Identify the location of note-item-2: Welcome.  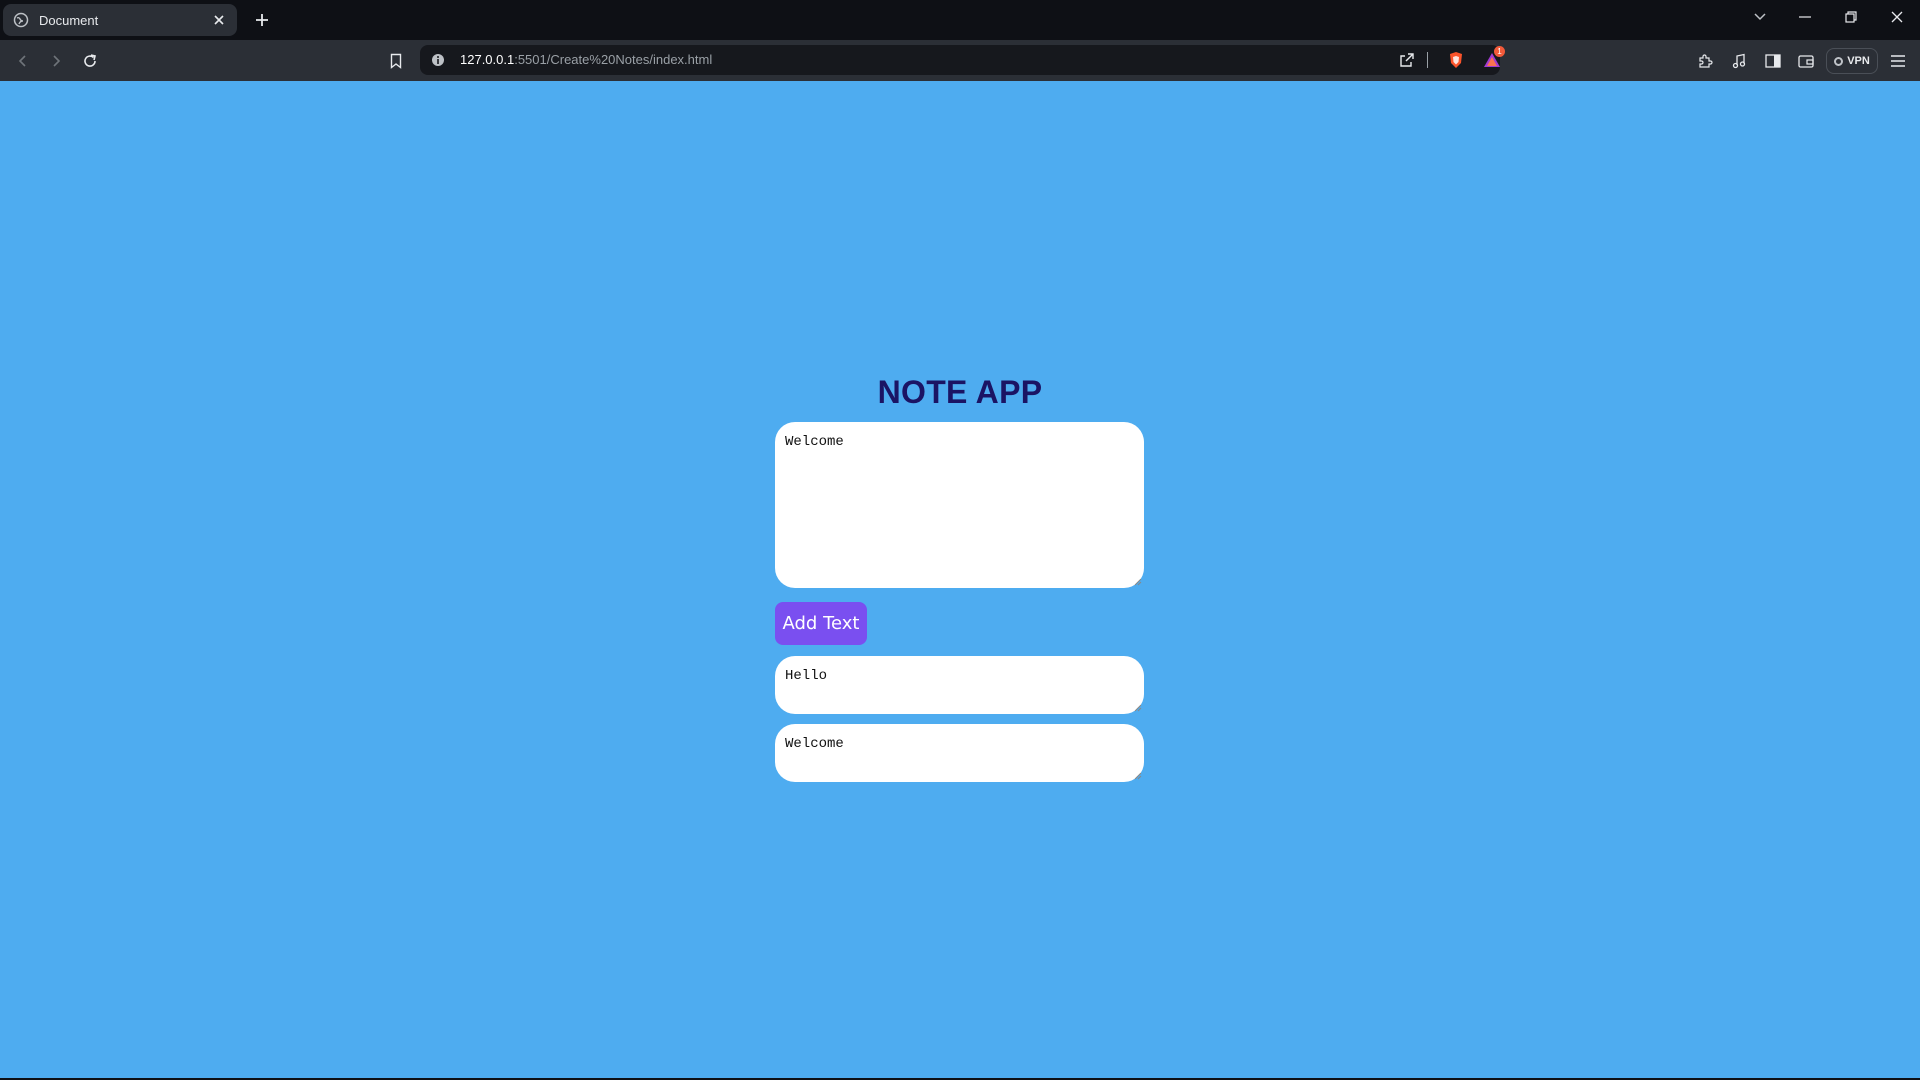
(959, 753).